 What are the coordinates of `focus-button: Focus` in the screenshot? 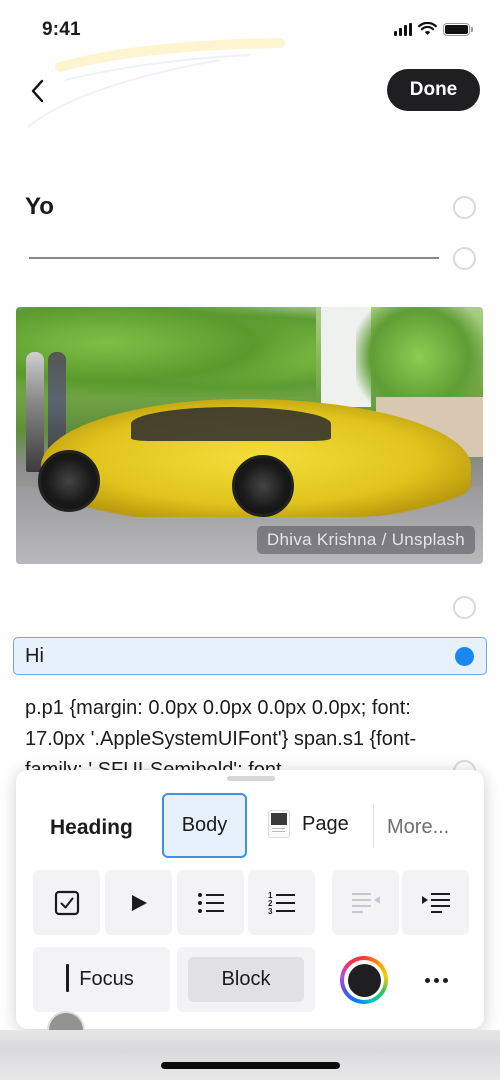 It's located at (101, 979).